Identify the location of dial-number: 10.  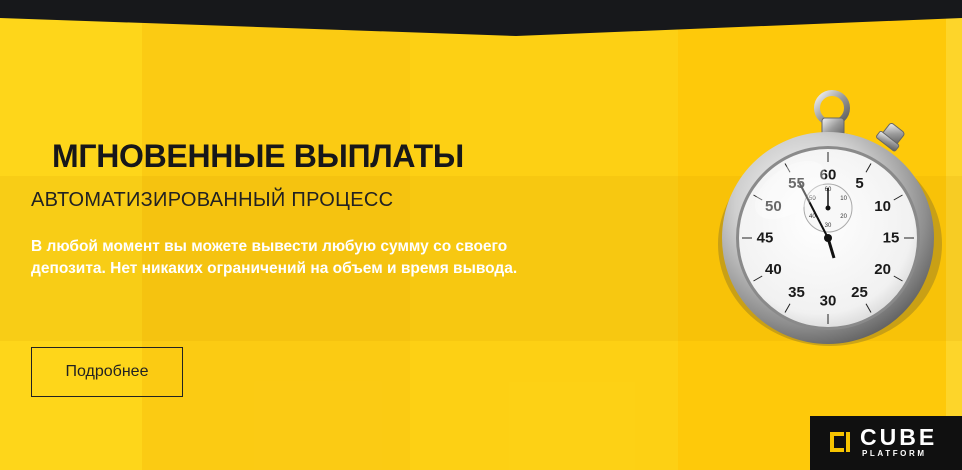
(882, 206).